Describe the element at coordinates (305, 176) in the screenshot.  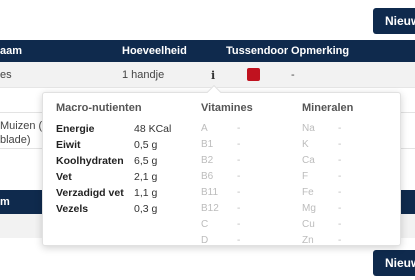
I see `mineral-name: F` at that location.